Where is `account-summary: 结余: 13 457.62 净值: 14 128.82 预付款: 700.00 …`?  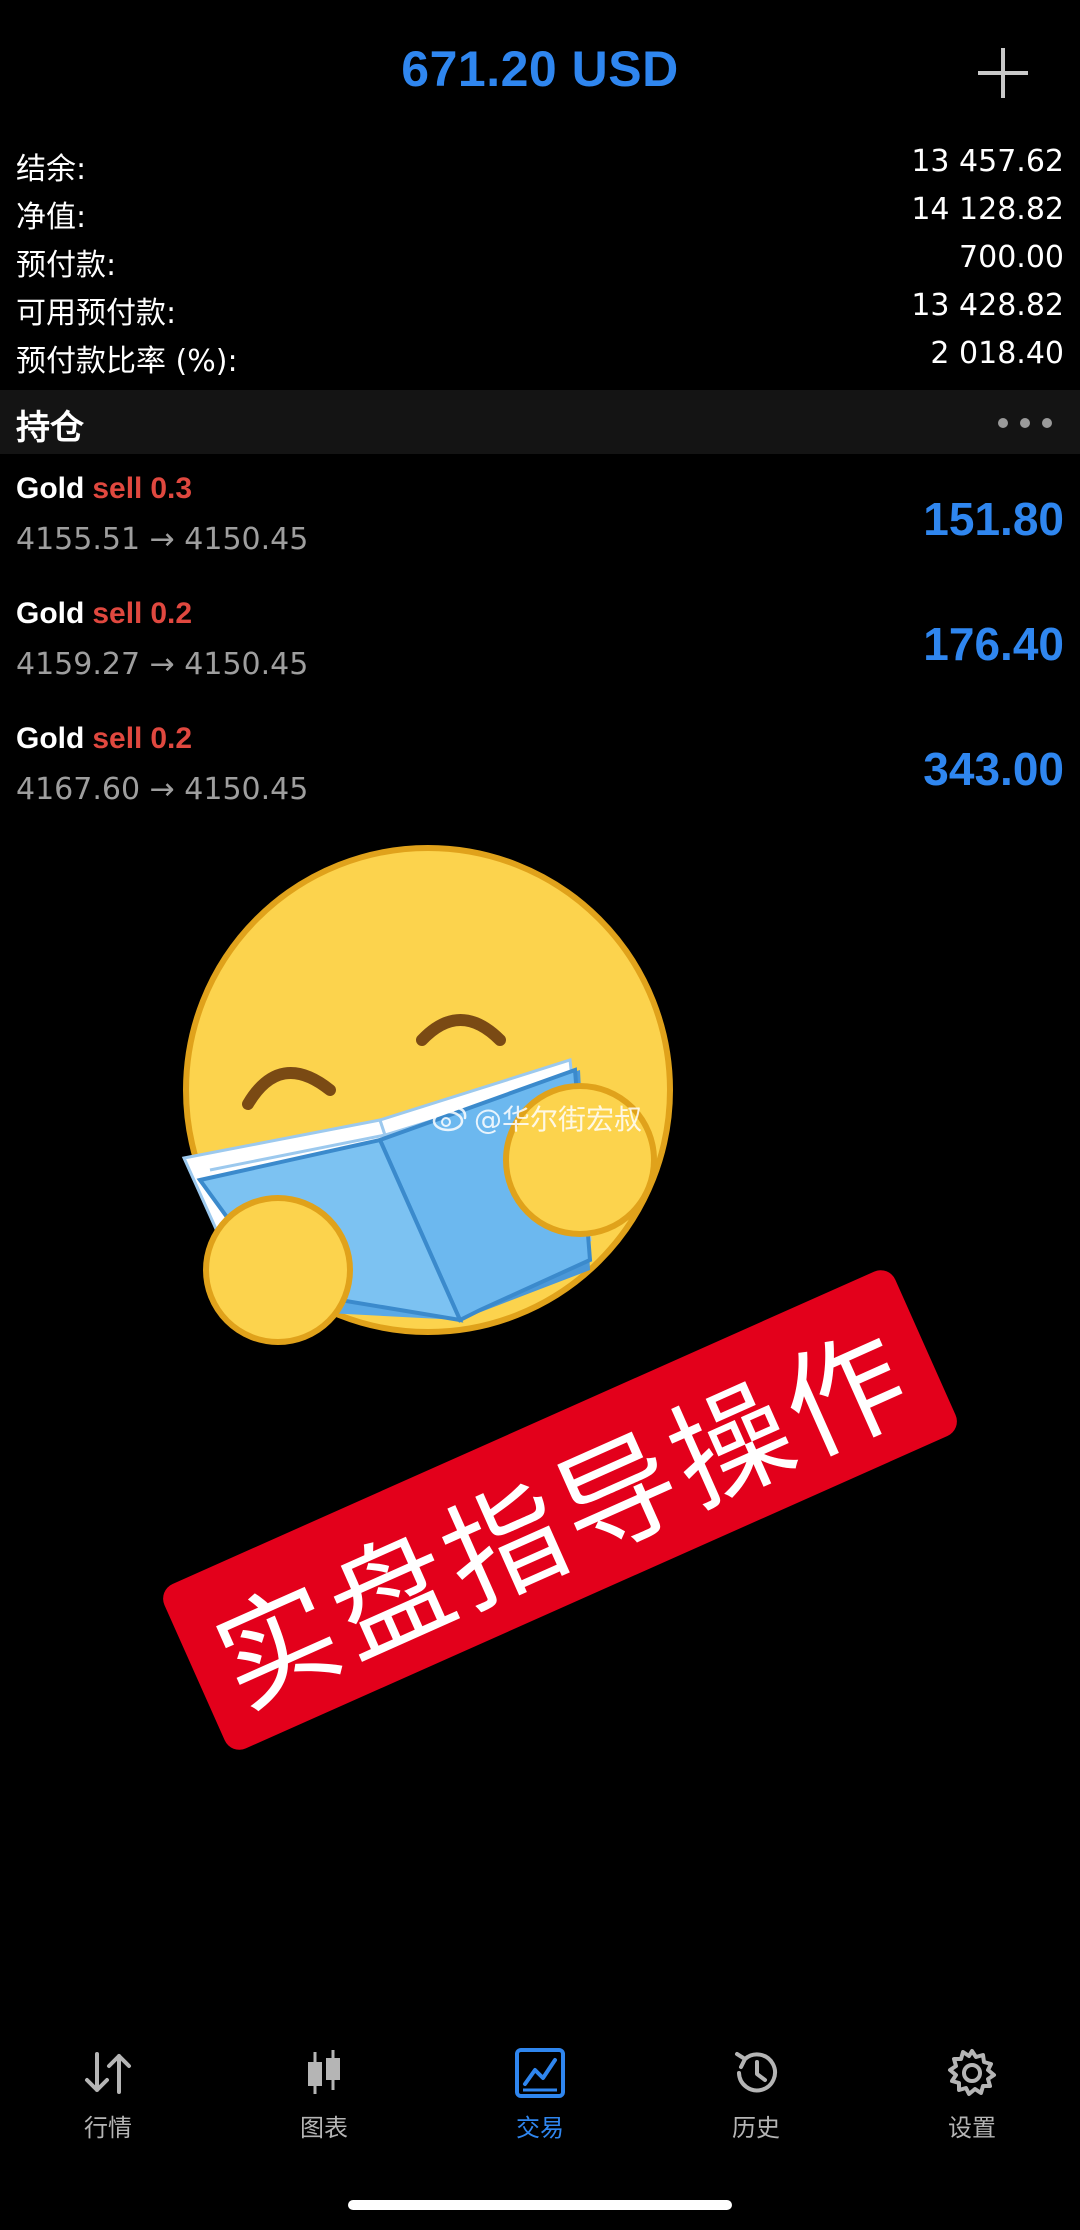 account-summary: 结余: 13 457.62 净值: 14 128.82 预付款: 700.00 … is located at coordinates (540, 260).